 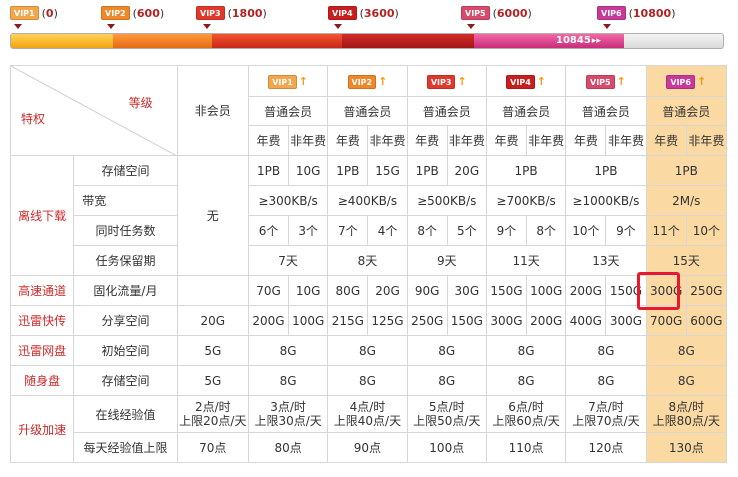 I want to click on table-cell: 9个, so click(x=626, y=230).